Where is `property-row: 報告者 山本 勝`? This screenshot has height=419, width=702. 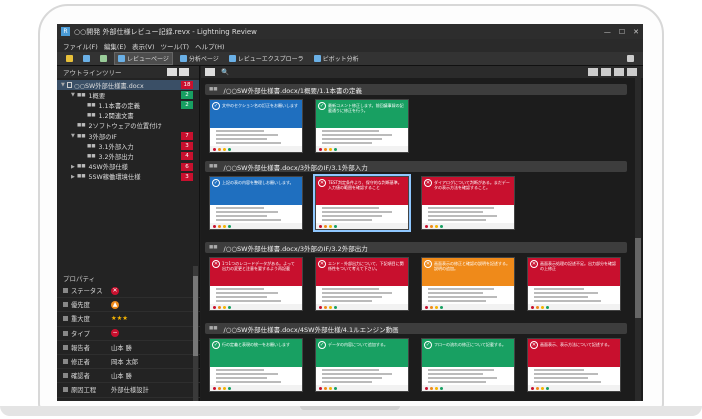 property-row: 報告者 山本 勝 is located at coordinates (128, 348).